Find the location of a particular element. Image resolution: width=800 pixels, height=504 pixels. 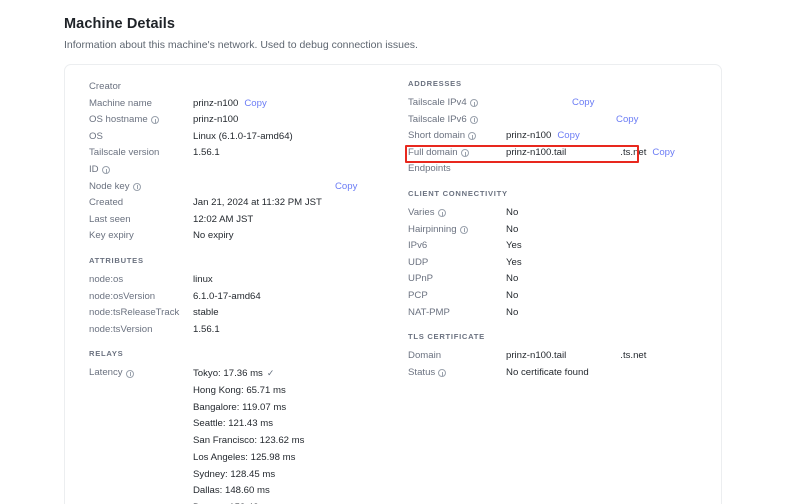

relay-entry-text: San Francisco: 123.62 ms is located at coordinates (249, 441).